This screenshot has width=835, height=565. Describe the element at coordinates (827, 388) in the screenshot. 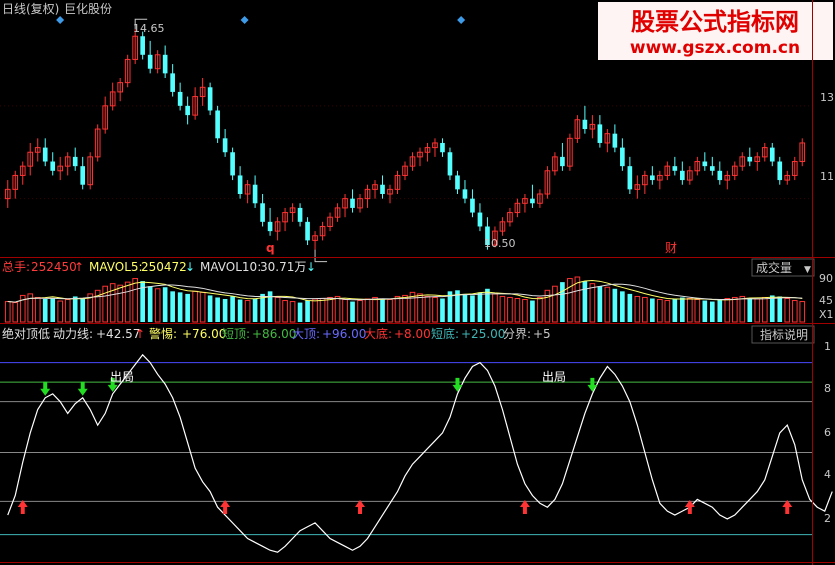

I see `indicator-axis-8: 8` at that location.